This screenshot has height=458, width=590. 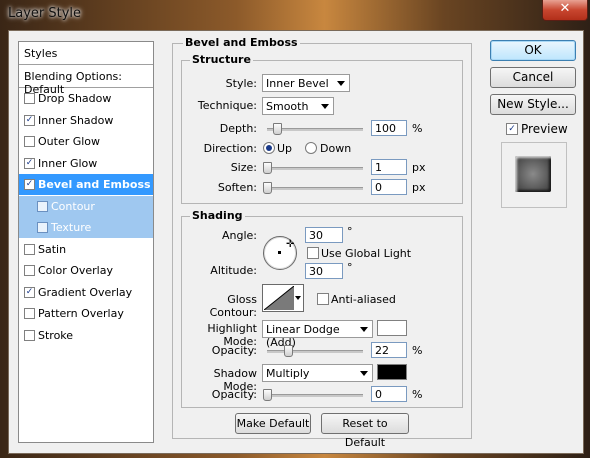 I want to click on styles-header-label: Styles, so click(x=41, y=53).